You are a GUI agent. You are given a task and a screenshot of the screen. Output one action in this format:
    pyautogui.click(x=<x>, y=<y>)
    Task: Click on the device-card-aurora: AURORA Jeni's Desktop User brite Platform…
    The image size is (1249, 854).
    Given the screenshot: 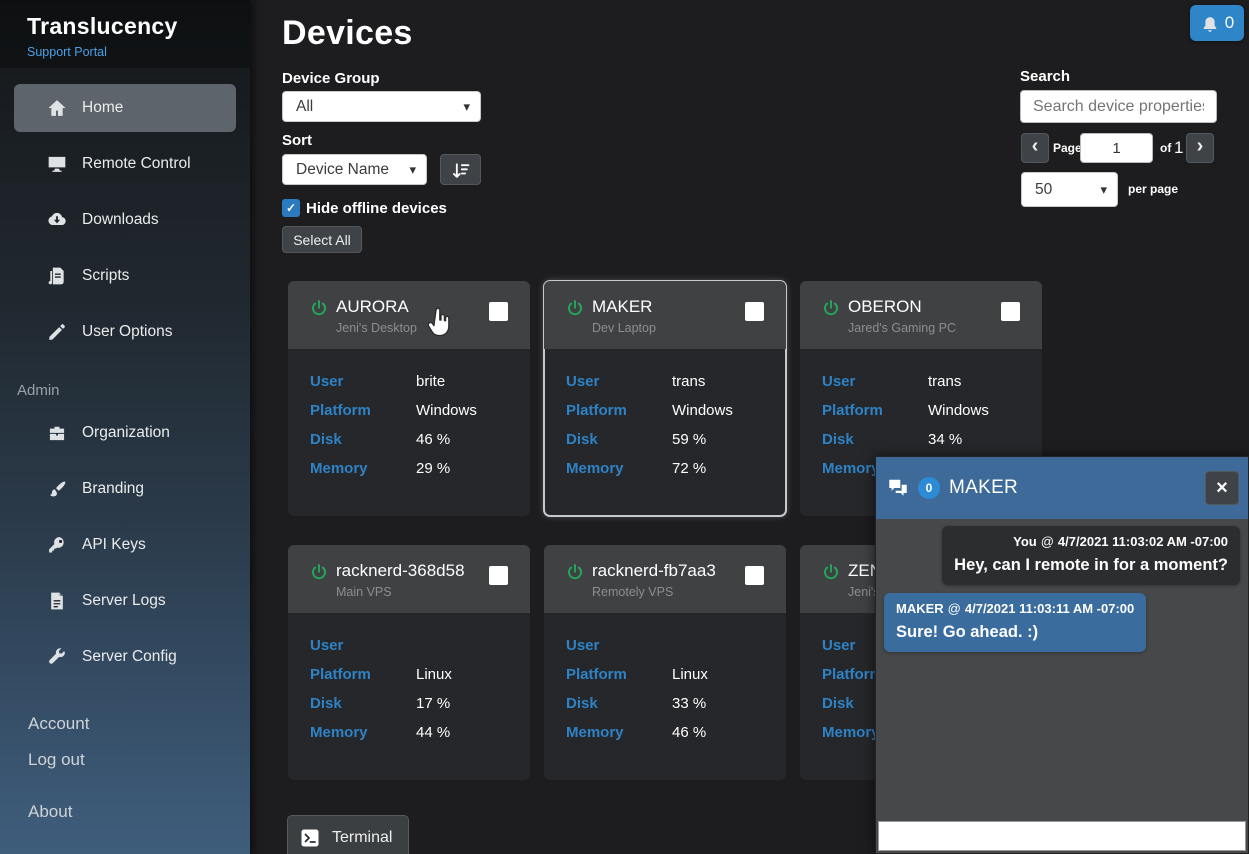 What is the action you would take?
    pyautogui.click(x=409, y=398)
    